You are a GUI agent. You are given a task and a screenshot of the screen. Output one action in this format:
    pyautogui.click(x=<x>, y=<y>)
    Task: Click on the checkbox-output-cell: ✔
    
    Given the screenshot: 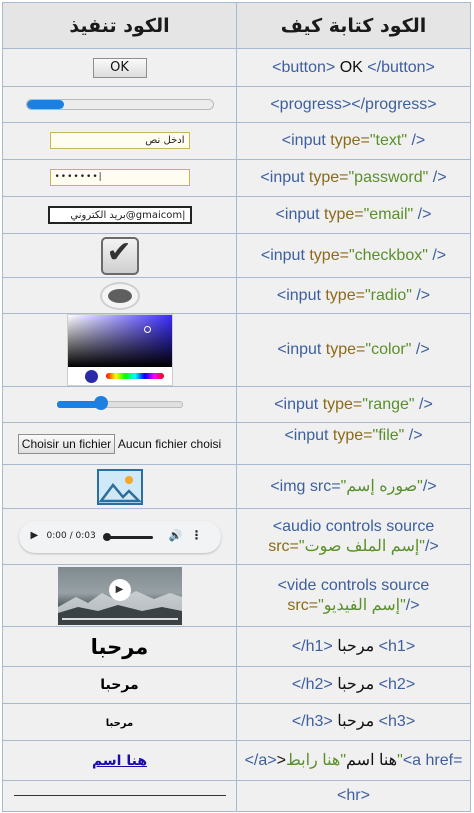 What is the action you would take?
    pyautogui.click(x=119, y=255)
    